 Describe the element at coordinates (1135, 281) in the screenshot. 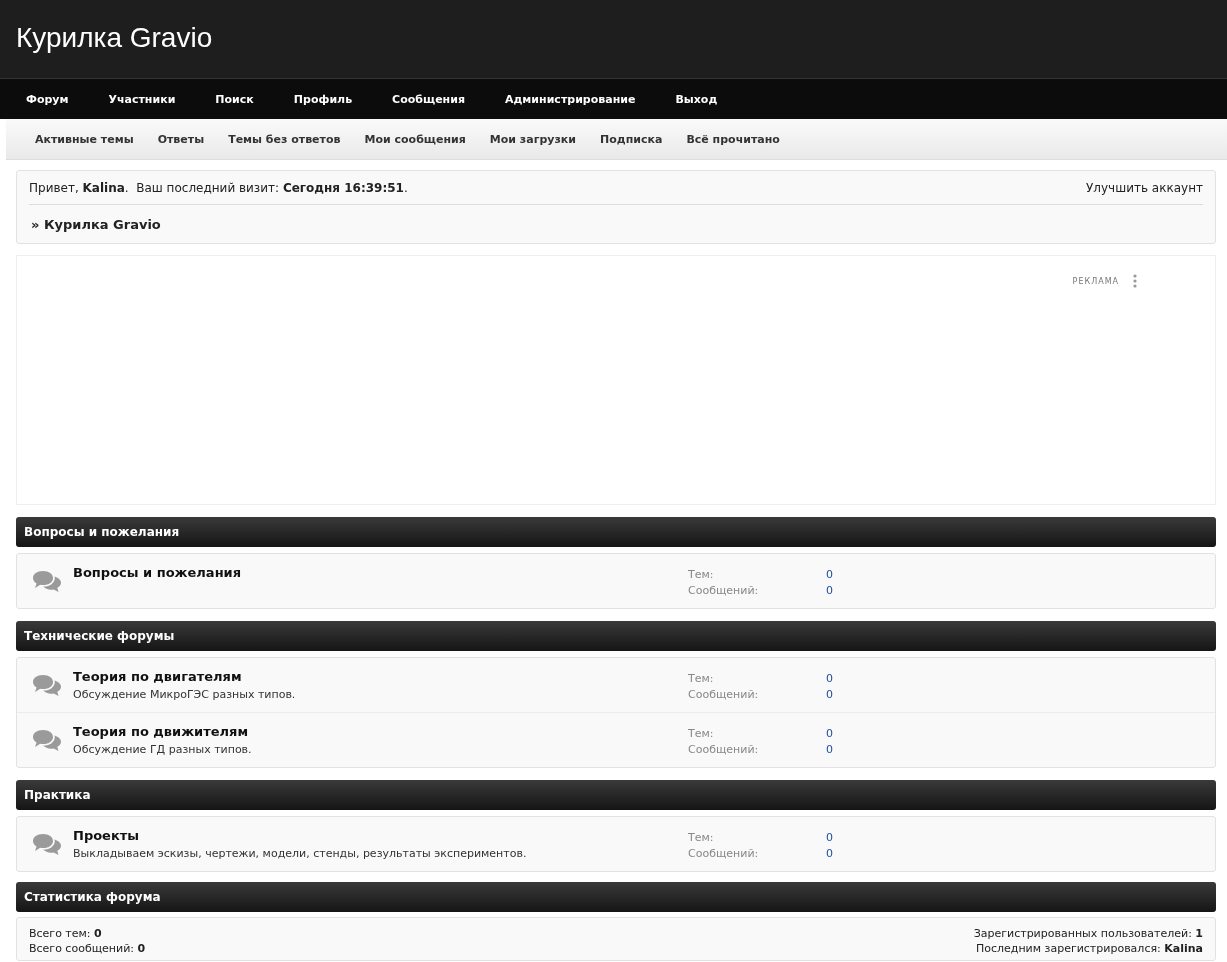

I see `more-icon` at that location.